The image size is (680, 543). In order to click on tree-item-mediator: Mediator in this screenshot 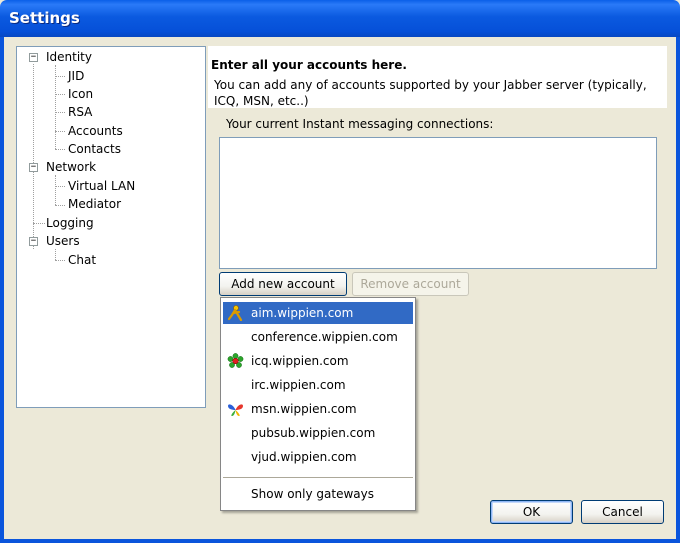, I will do `click(94, 204)`.